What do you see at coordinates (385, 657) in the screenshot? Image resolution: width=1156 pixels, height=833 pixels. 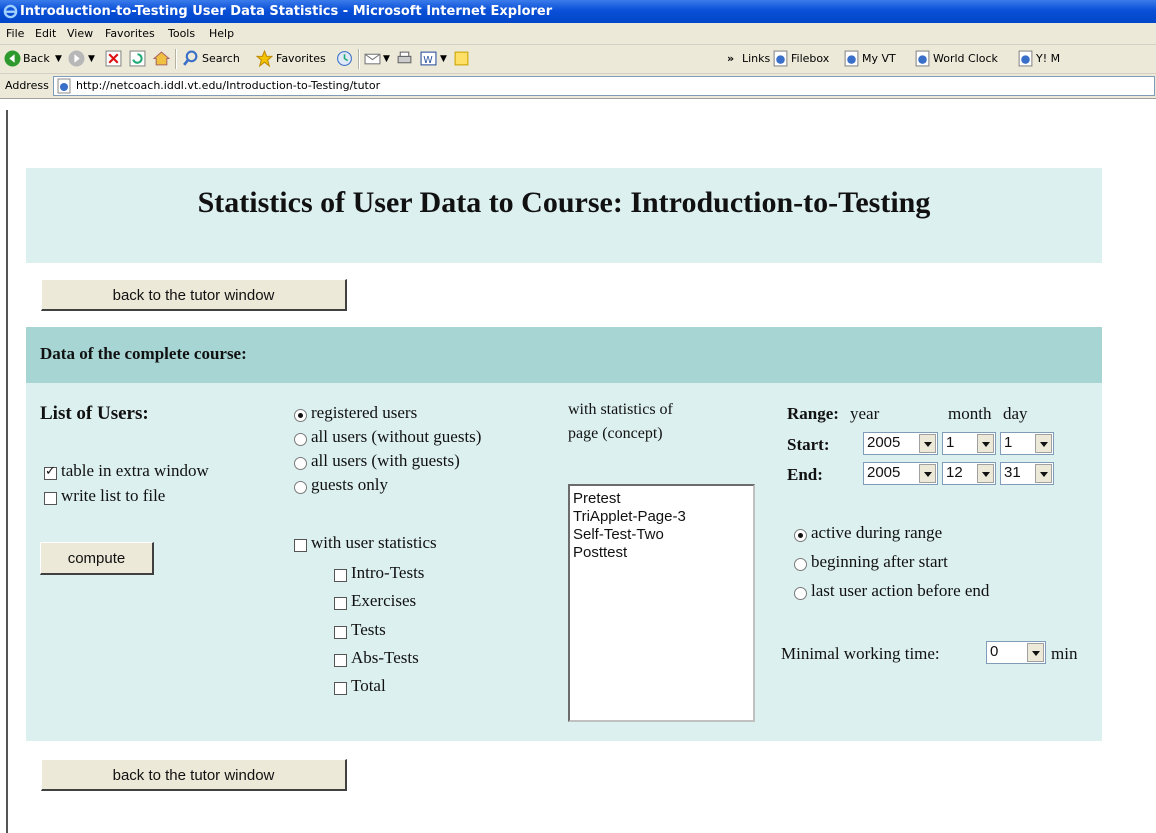 I see `abs-tests-label: Abs-Tests` at bounding box center [385, 657].